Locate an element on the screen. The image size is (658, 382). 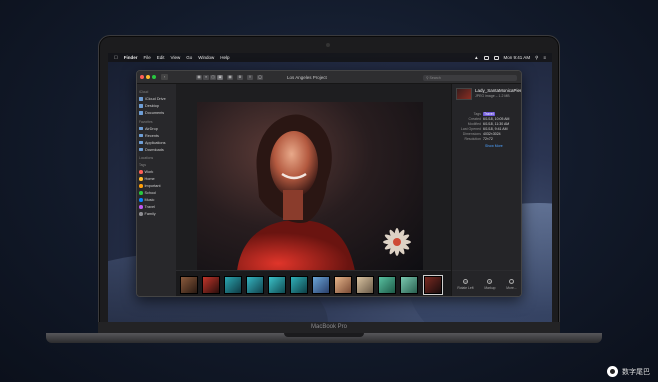
action-label: Rotate Left is located at coordinates (465, 288).